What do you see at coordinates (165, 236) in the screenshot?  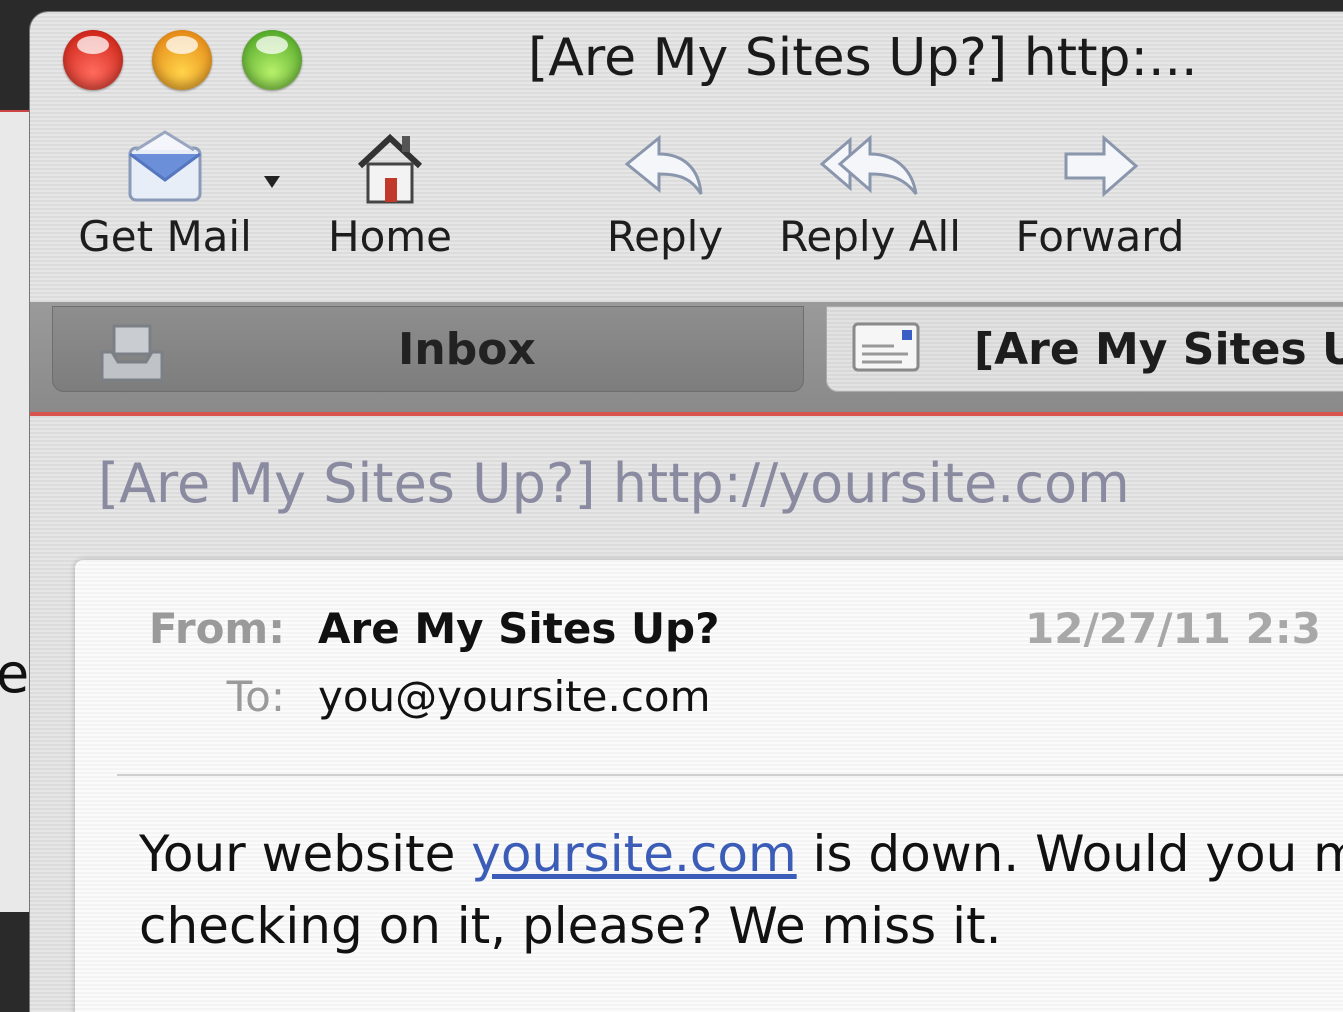 I see `get-mail-label: Get Mail` at bounding box center [165, 236].